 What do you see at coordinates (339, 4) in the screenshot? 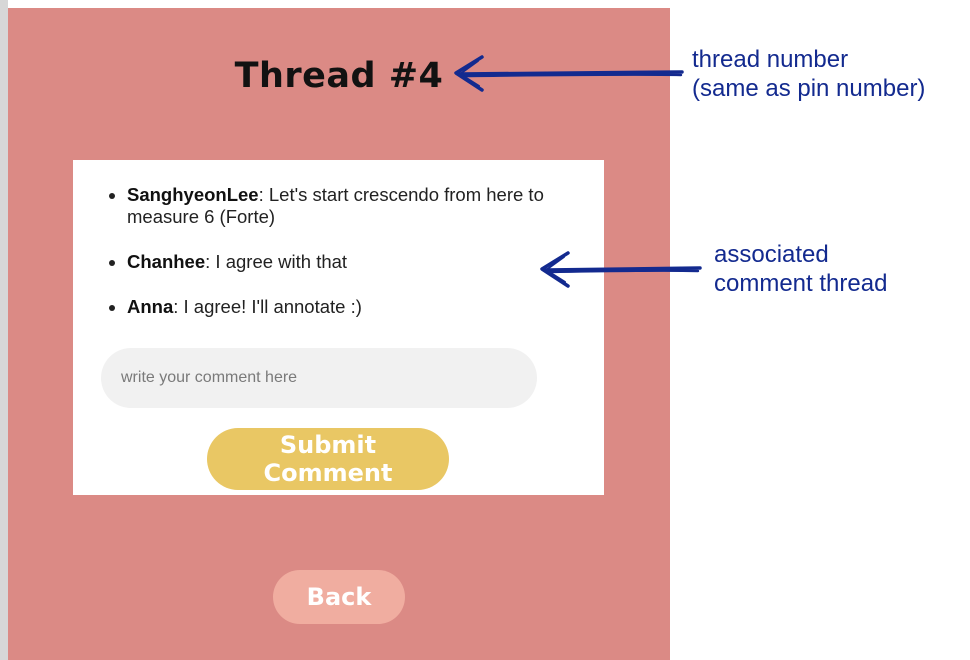
I see `top-edge-gap` at bounding box center [339, 4].